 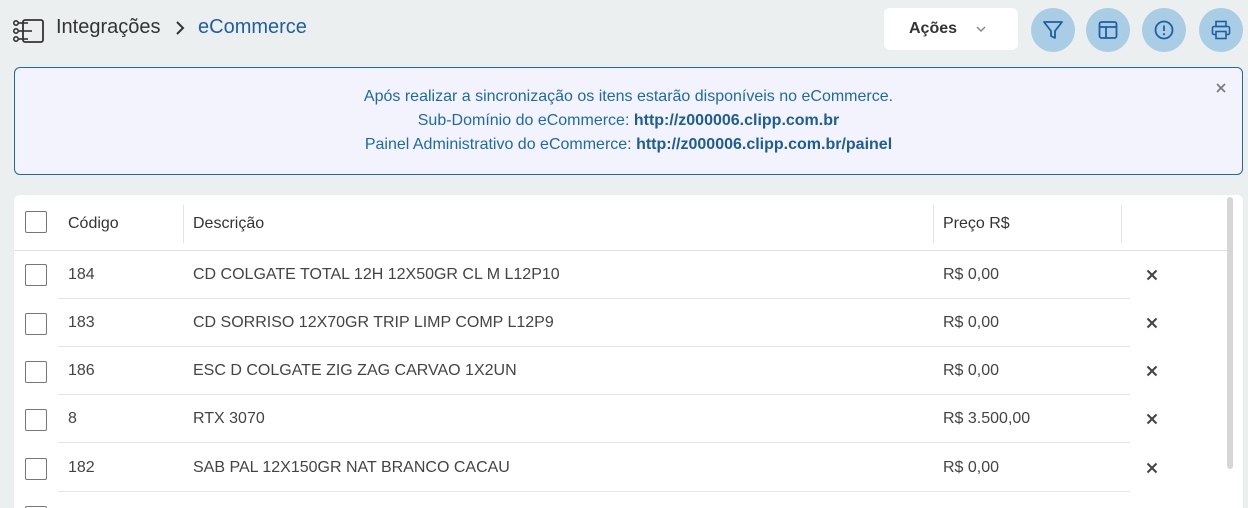 I want to click on cell-descricao: RTX 3070, so click(x=229, y=418).